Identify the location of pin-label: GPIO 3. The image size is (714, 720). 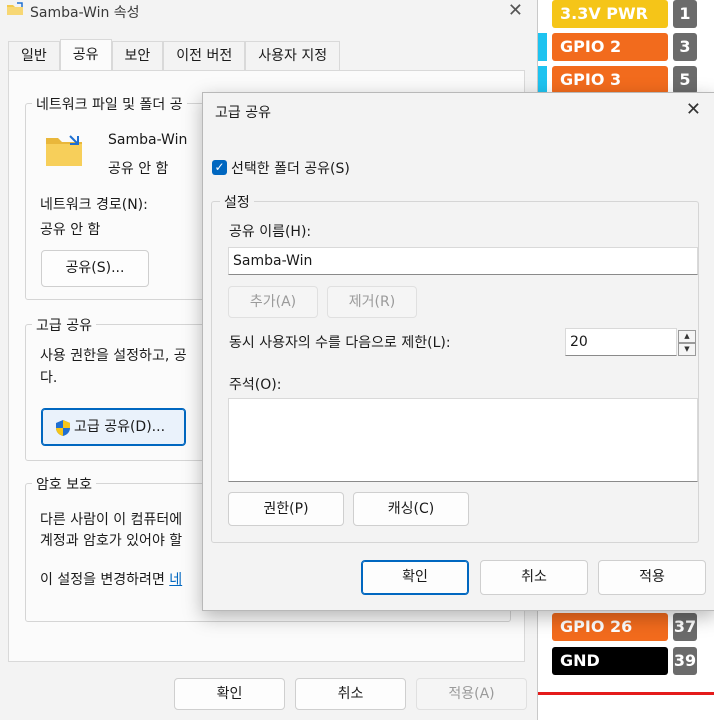
(610, 80).